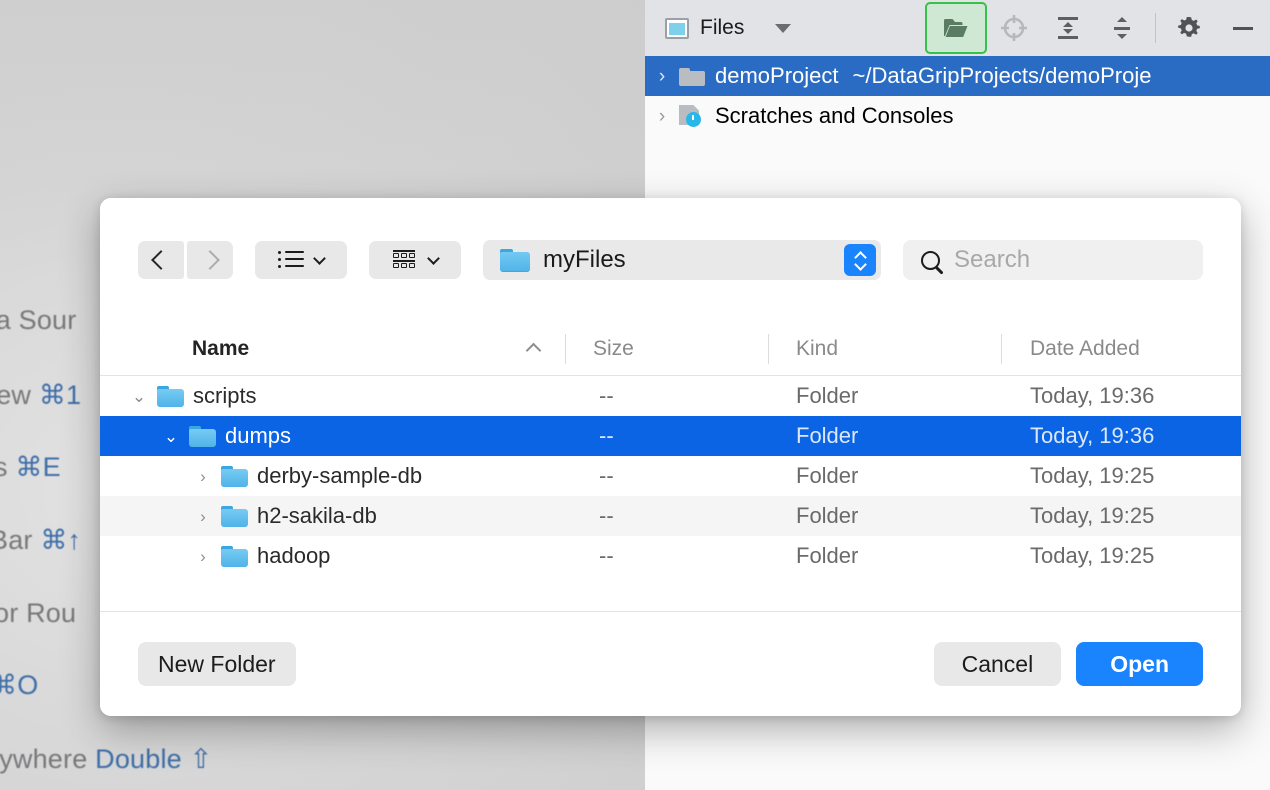 This screenshot has height=790, width=1270. I want to click on table-row: › derby-sample-db -- Folder Today, 19:25, so click(670, 476).